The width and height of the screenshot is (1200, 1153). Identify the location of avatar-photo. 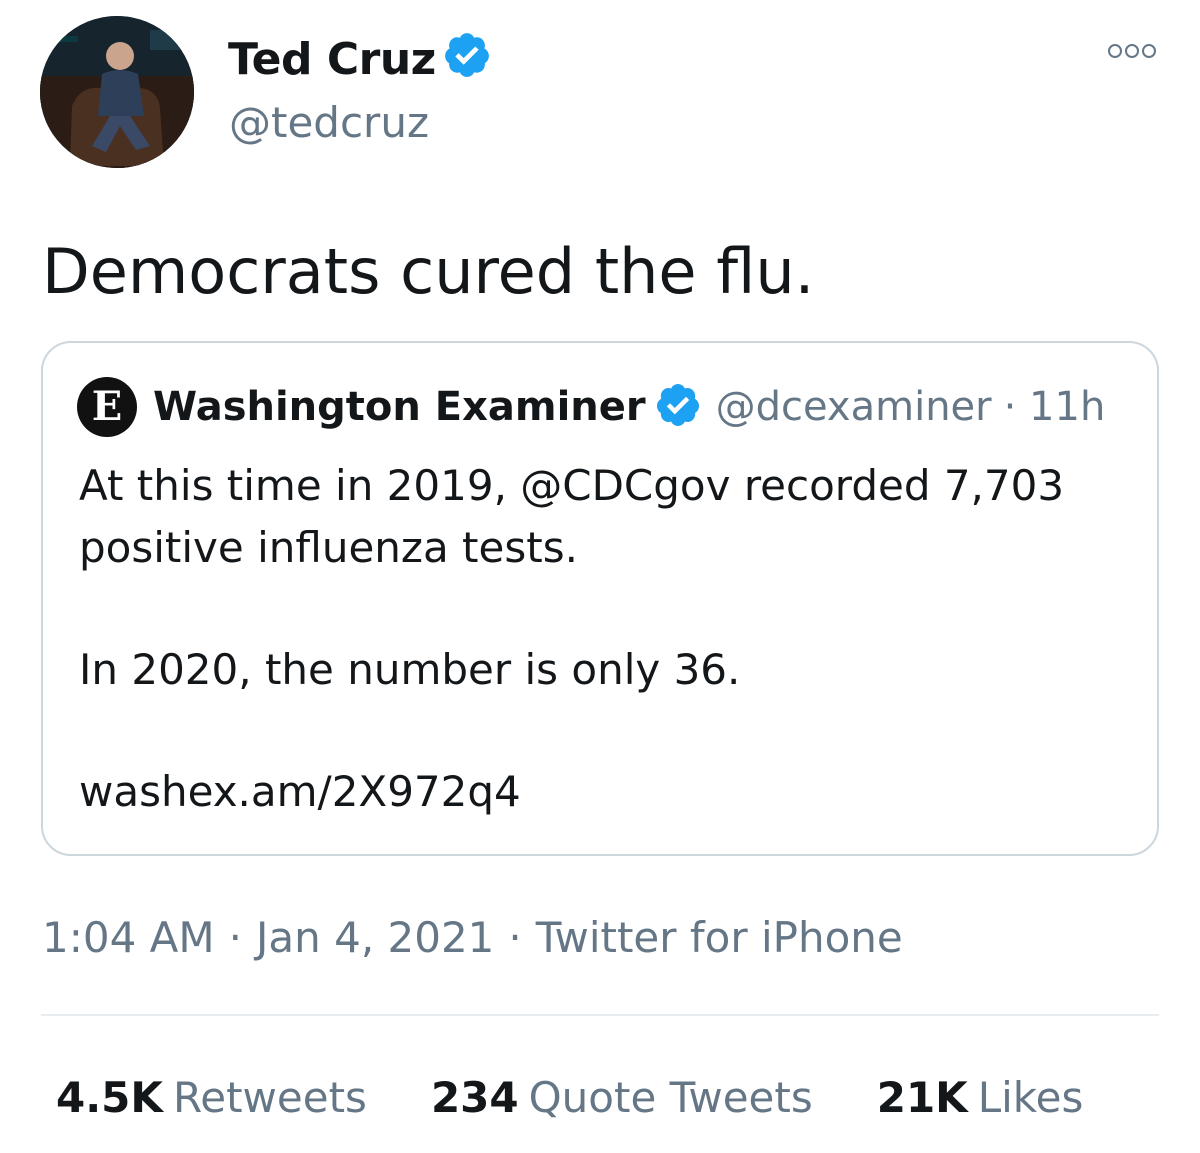
(117, 92).